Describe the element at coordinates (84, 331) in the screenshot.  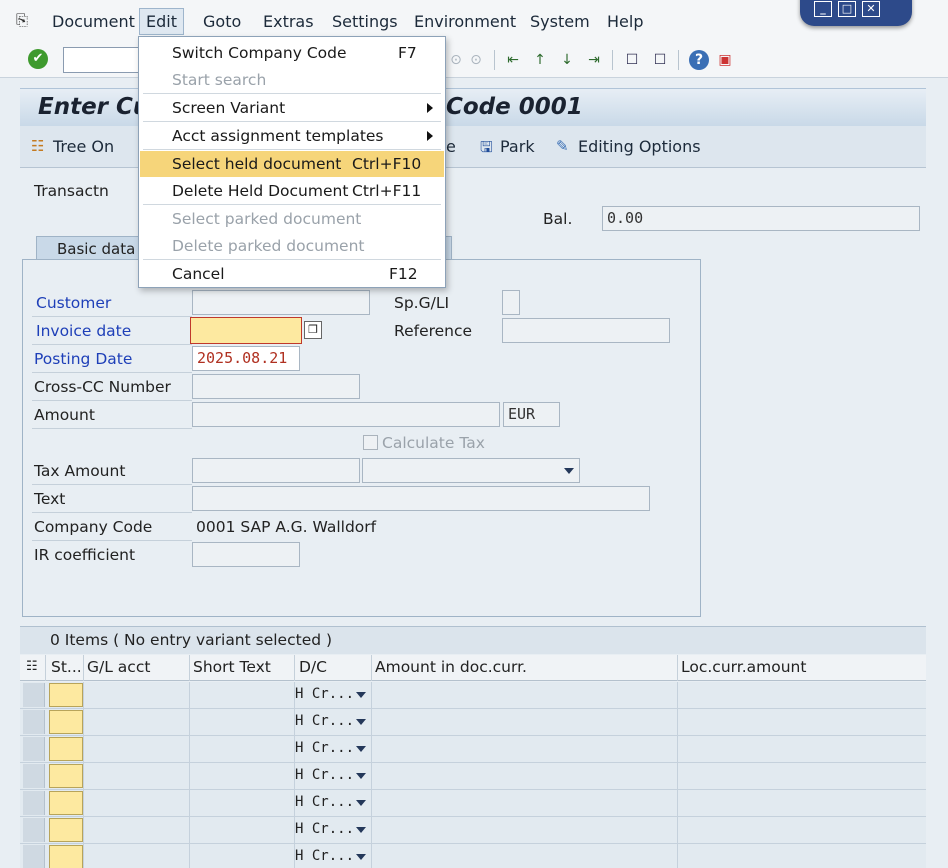
I see `invoice-date-label: Invoice date` at that location.